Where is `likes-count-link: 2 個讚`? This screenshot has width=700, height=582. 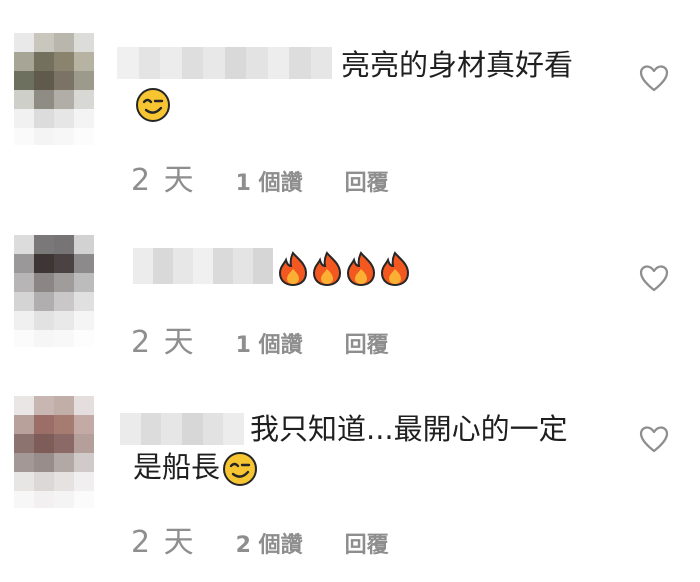 likes-count-link: 2 個讚 is located at coordinates (269, 543).